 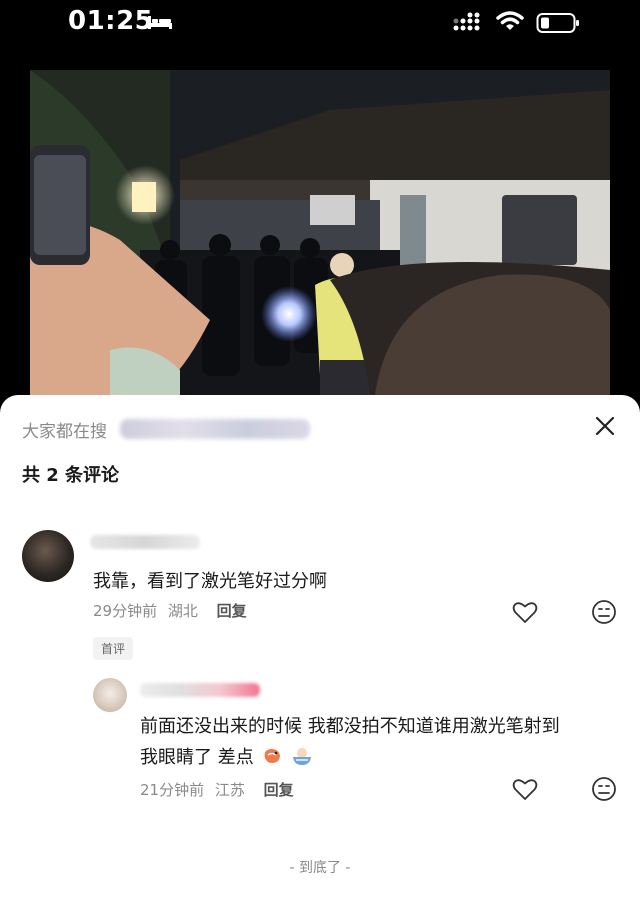 I want to click on bed-icon, so click(x=160, y=22).